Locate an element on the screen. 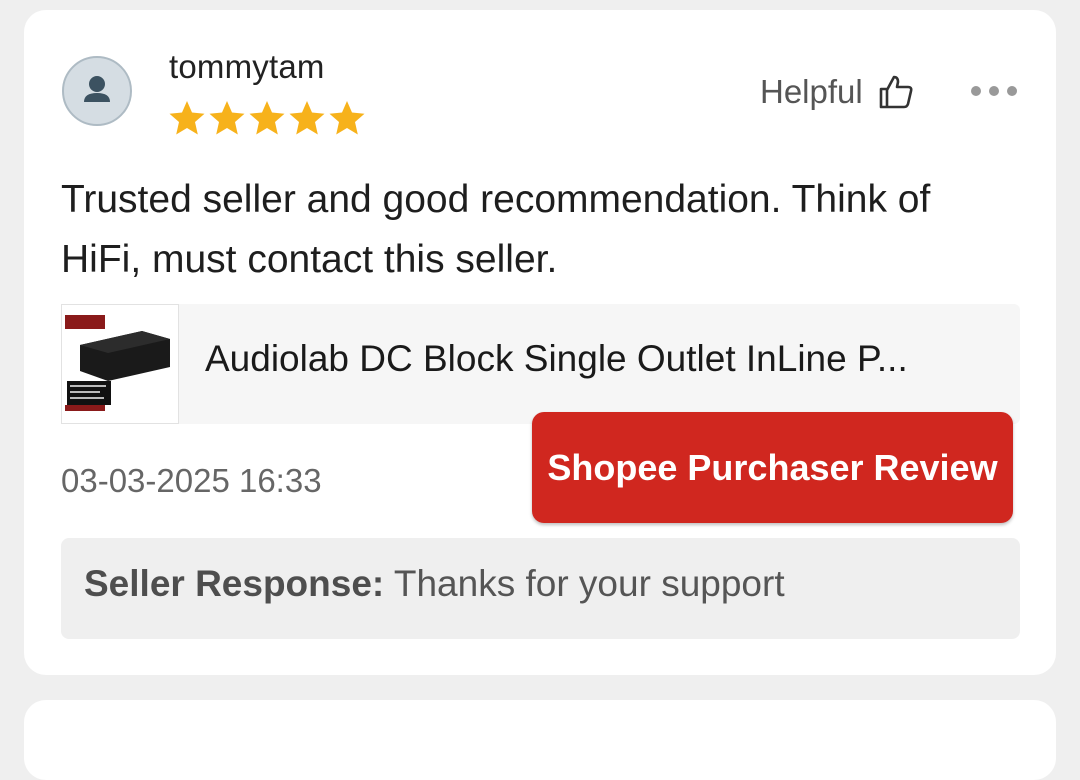  review-date: 03-03-2025 16:33 is located at coordinates (191, 480).